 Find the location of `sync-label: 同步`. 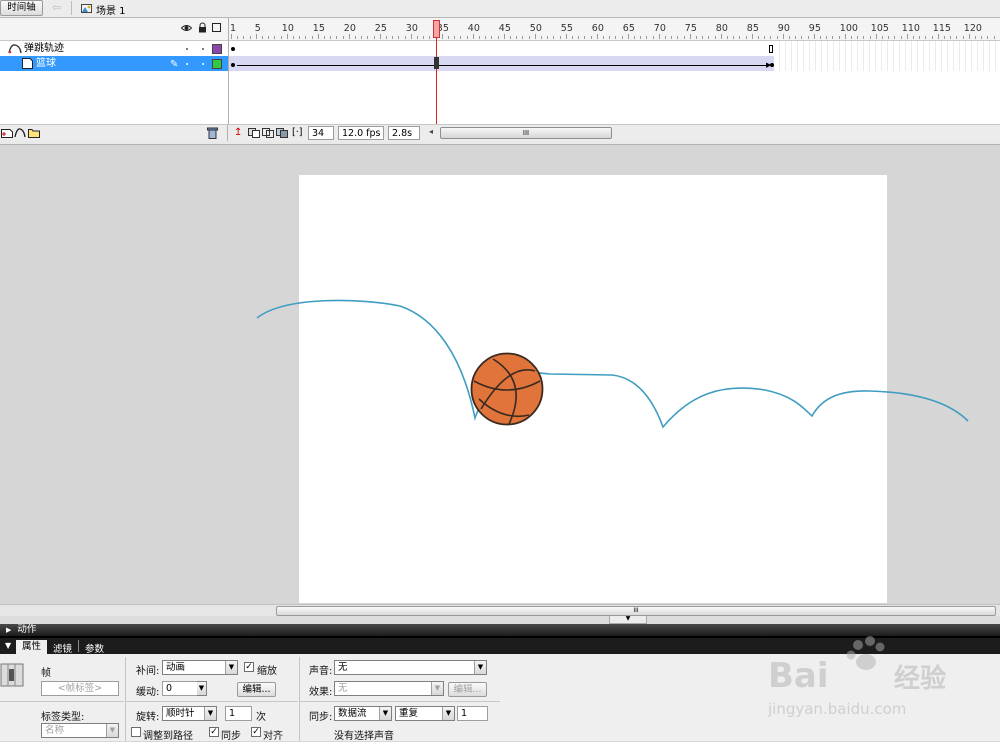

sync-label: 同步 is located at coordinates (231, 734).